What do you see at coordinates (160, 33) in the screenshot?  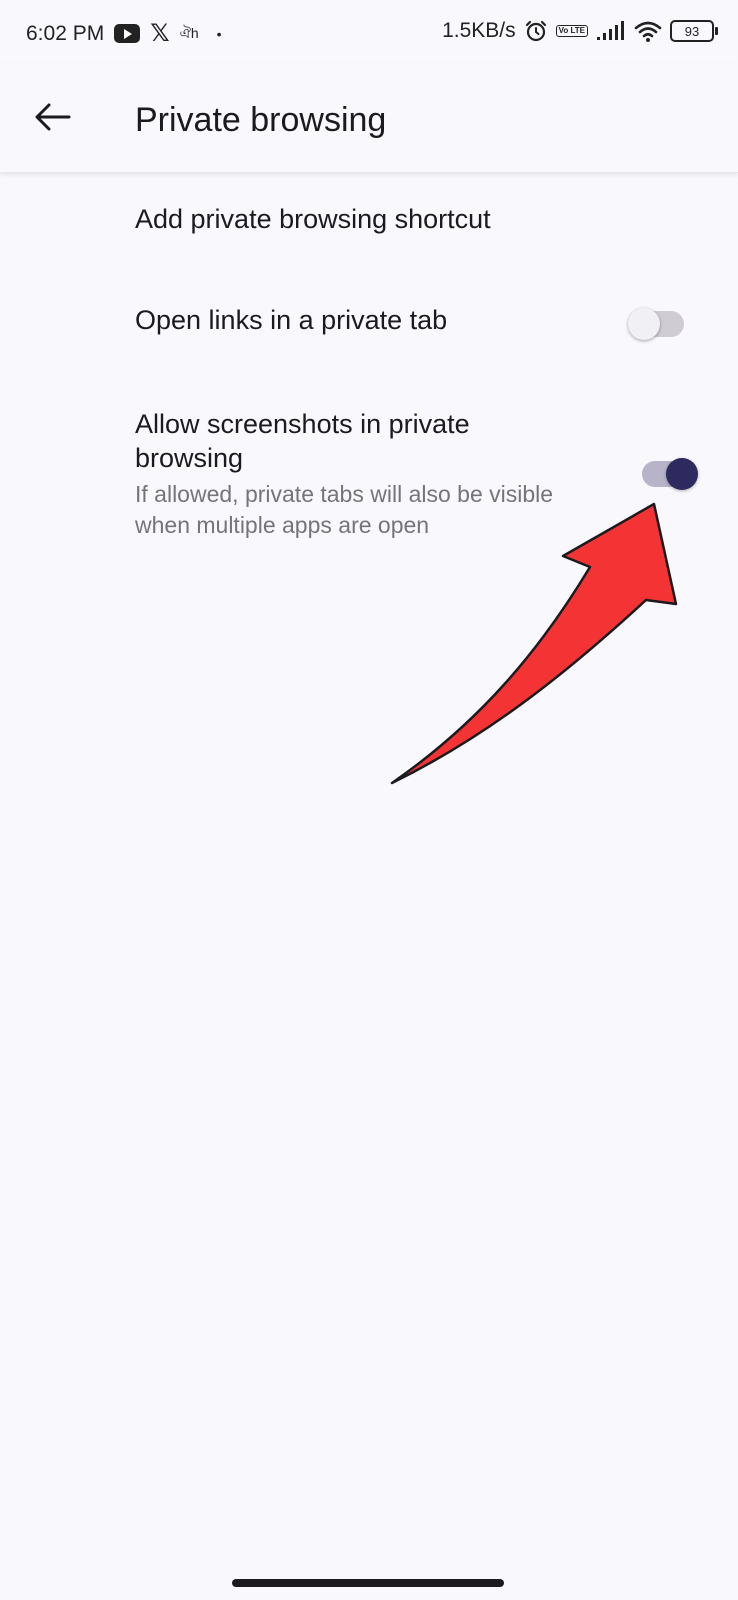 I see `x-icon: 𝕏` at bounding box center [160, 33].